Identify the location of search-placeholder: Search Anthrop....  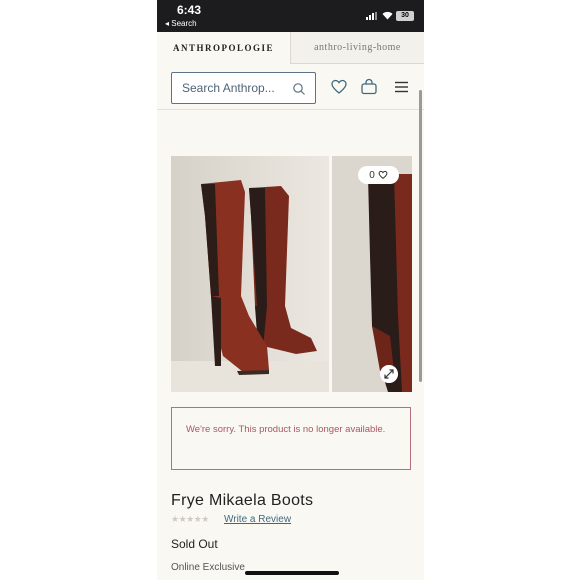
(228, 88).